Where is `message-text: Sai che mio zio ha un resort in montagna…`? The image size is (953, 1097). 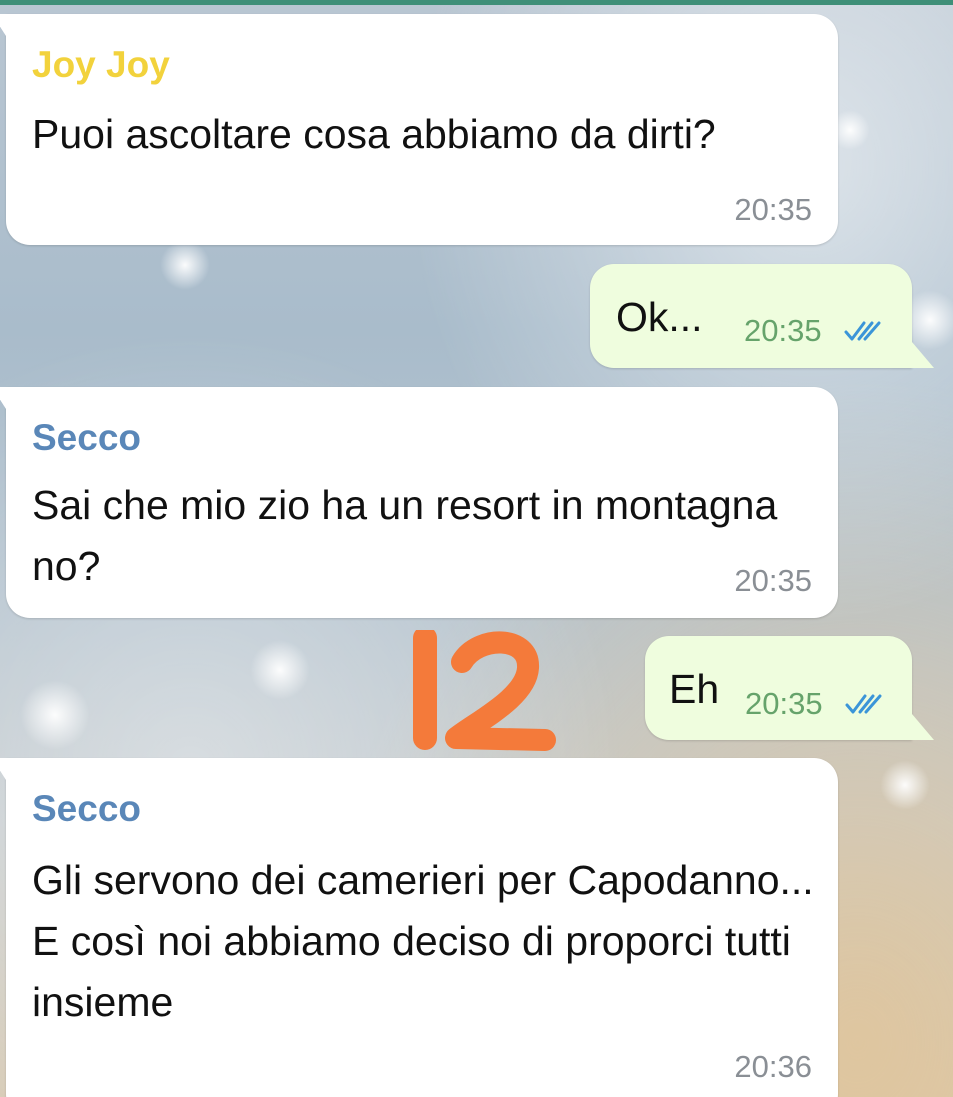 message-text: Sai che mio zio ha un resort in montagna… is located at coordinates (405, 535).